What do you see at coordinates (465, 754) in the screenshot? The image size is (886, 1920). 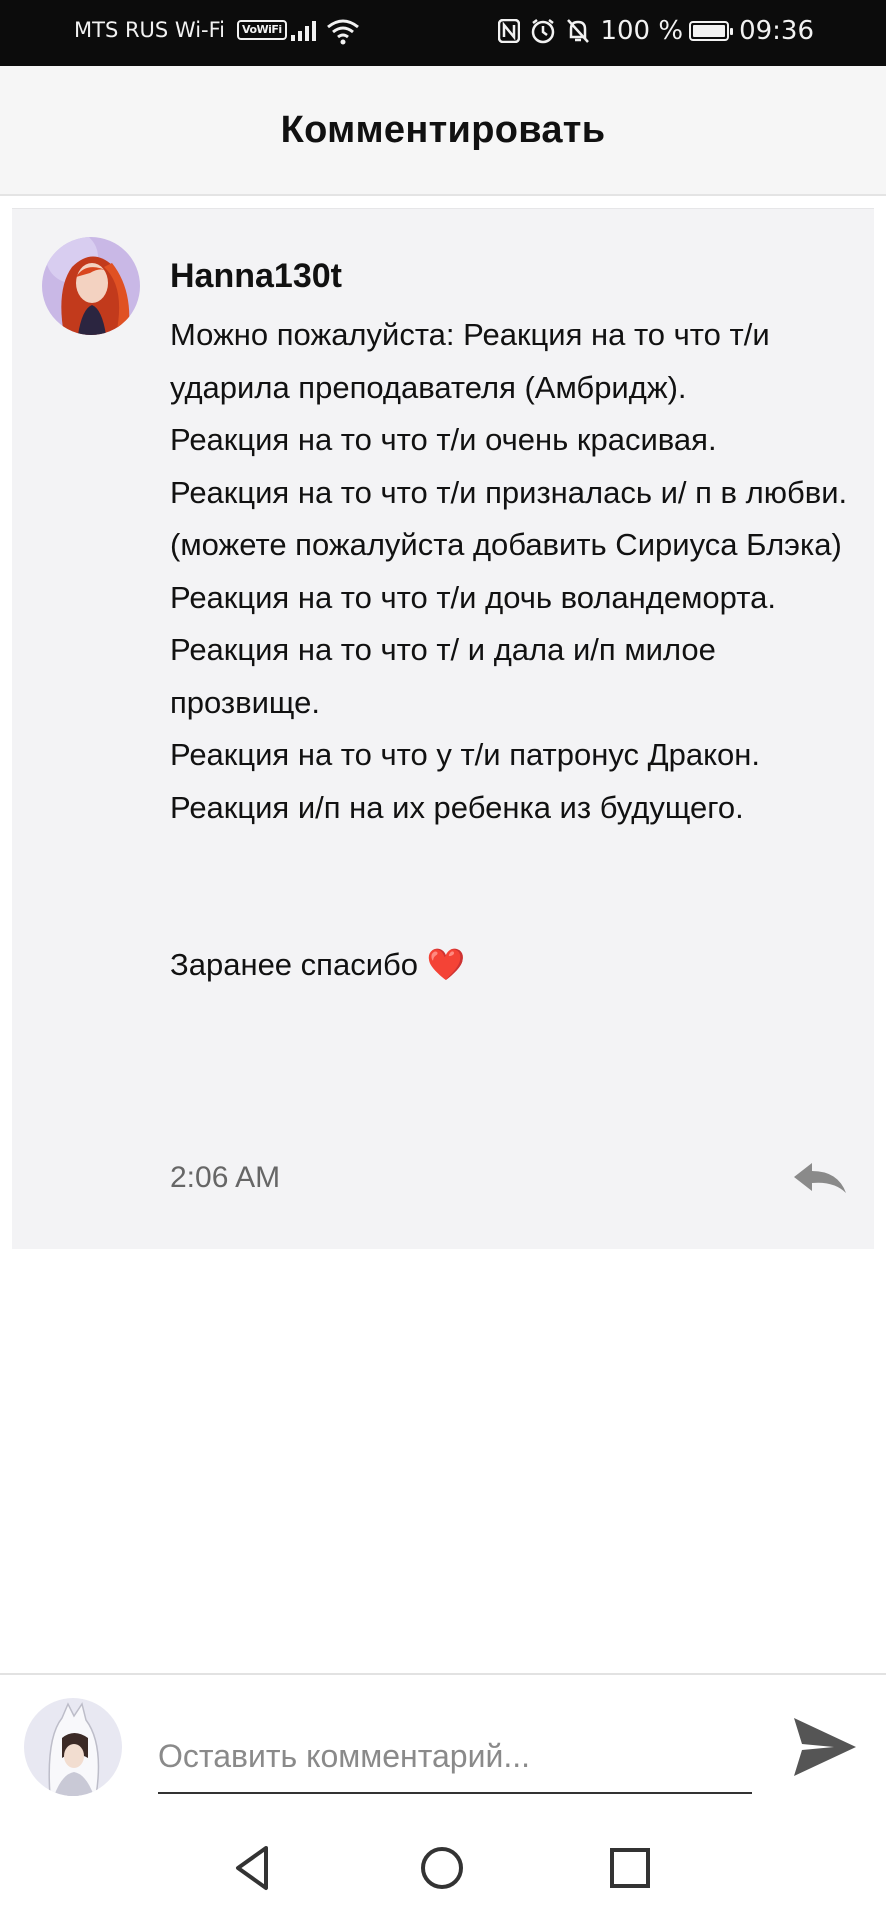 I see `comment-paragraph: Реакция на то что у т/и патронус Дракон.` at bounding box center [465, 754].